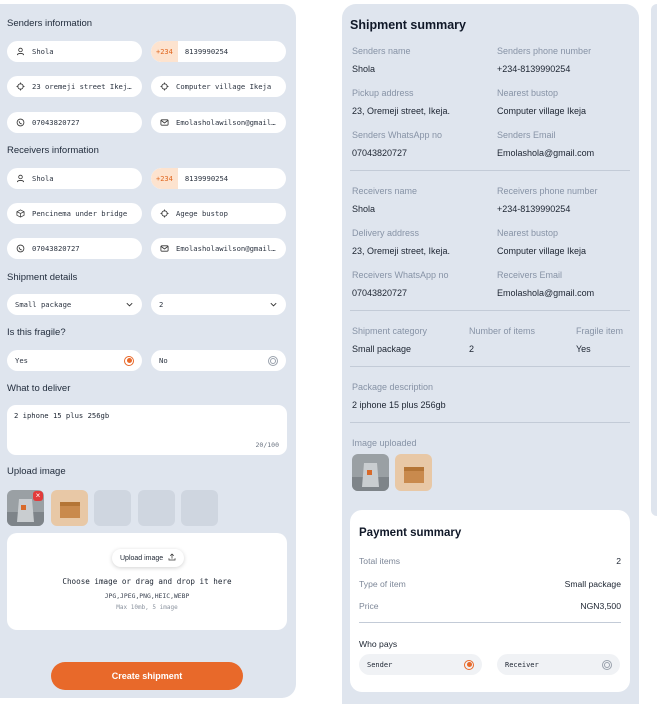 This screenshot has width=657, height=705. What do you see at coordinates (528, 233) in the screenshot?
I see `receiver-bustop-label: Nearest bustop` at bounding box center [528, 233].